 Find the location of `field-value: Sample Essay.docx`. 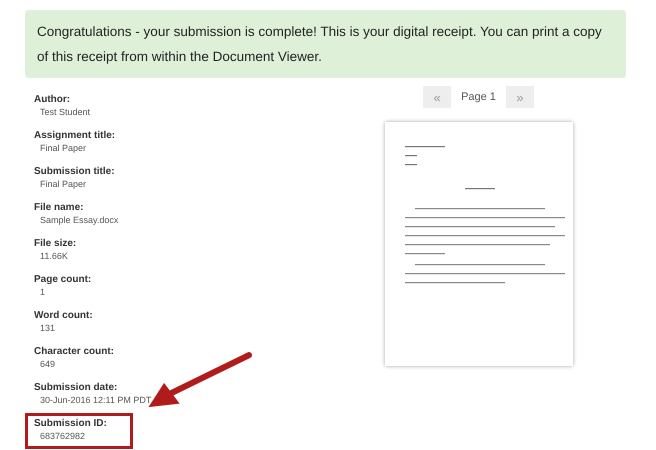

field-value: Sample Essay.docx is located at coordinates (79, 220).